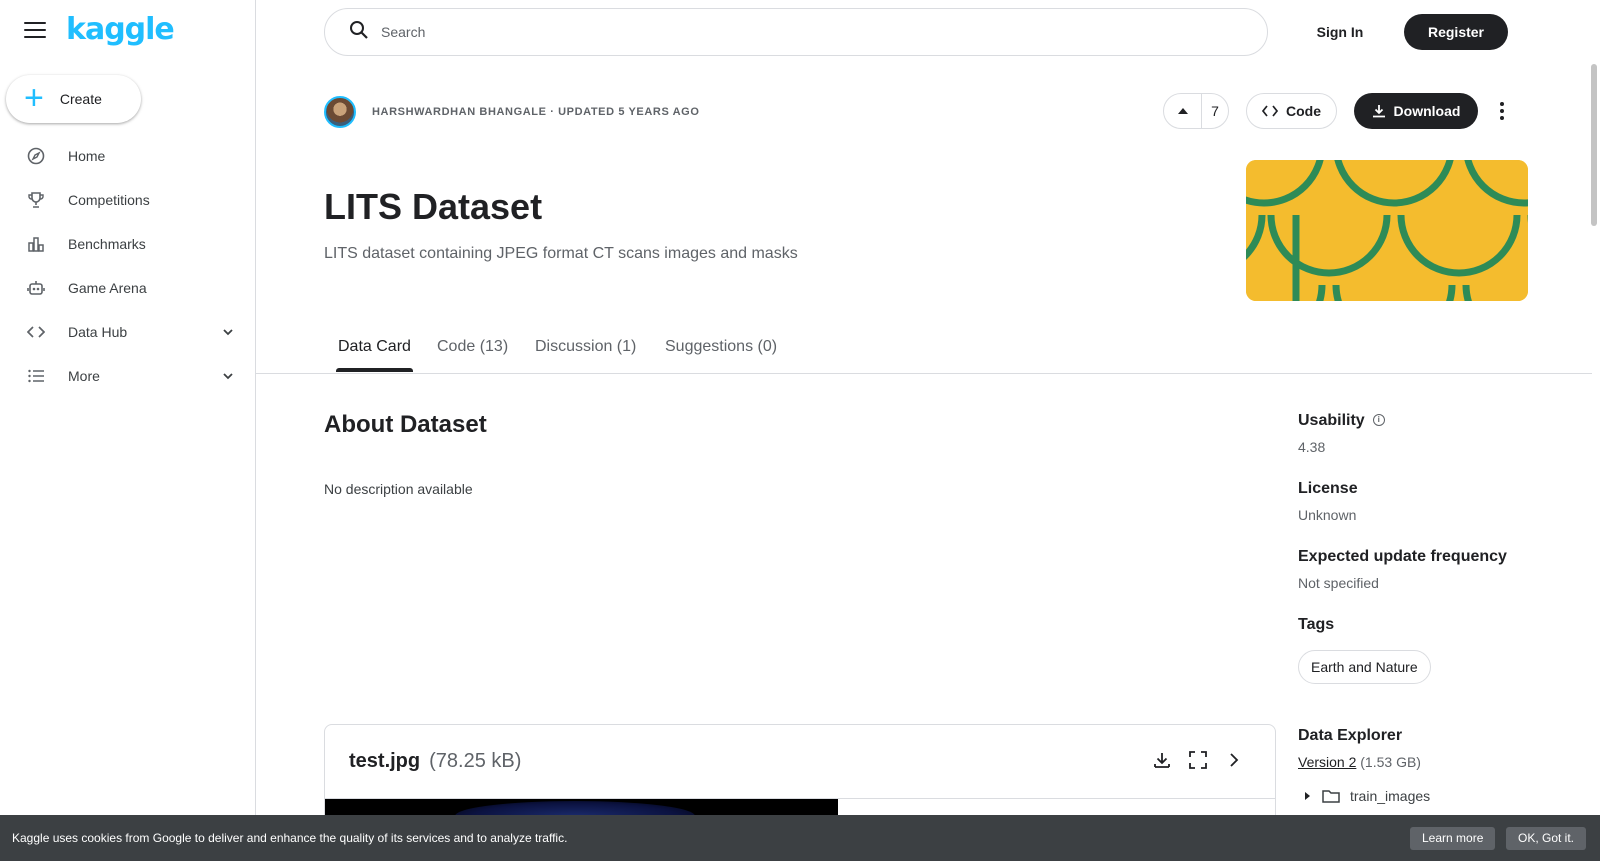 This screenshot has width=1600, height=861. I want to click on sidebar-item-label: Competitions, so click(109, 200).